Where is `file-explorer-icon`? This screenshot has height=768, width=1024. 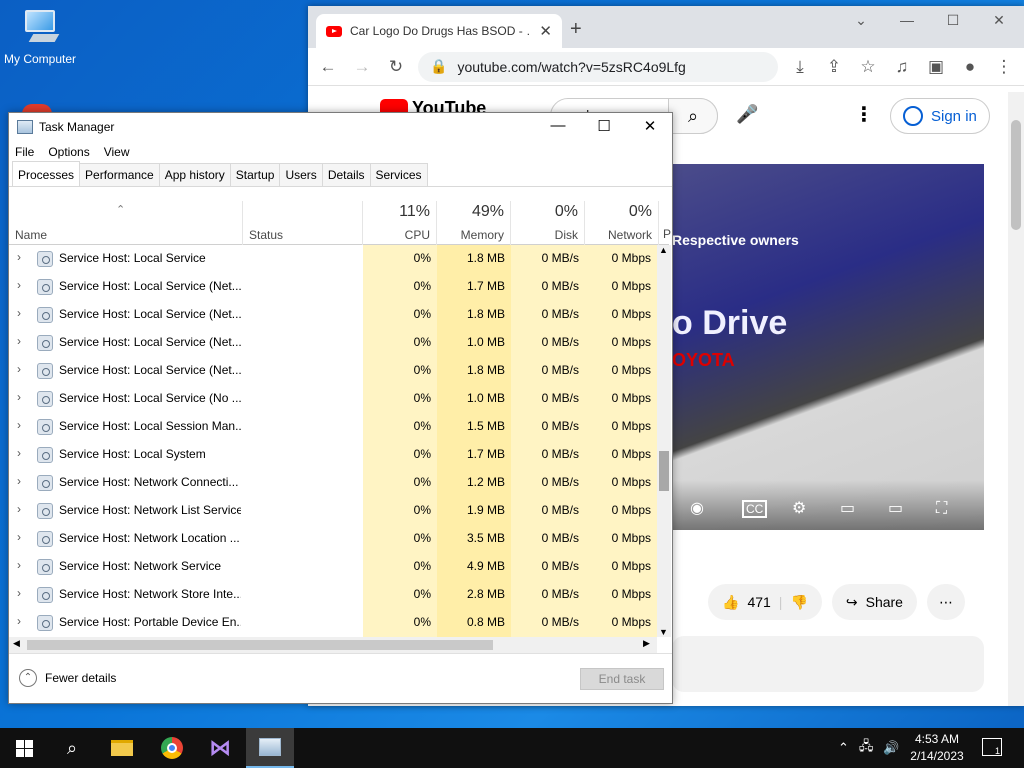 file-explorer-icon is located at coordinates (122, 748).